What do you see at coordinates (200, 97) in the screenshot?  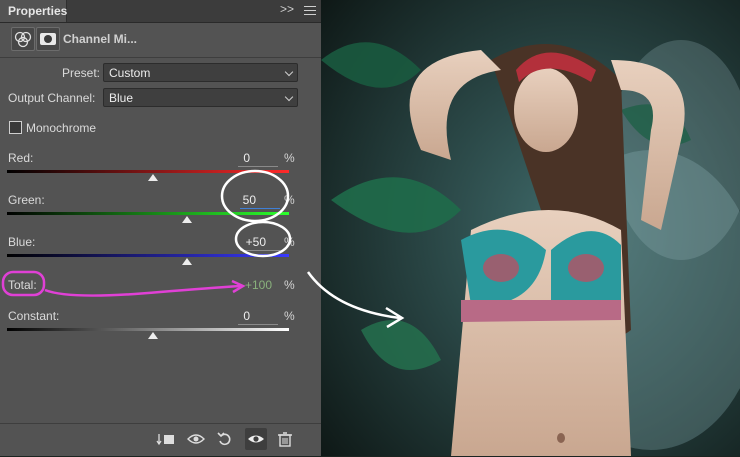 I see `output-channel-select: Blue` at bounding box center [200, 97].